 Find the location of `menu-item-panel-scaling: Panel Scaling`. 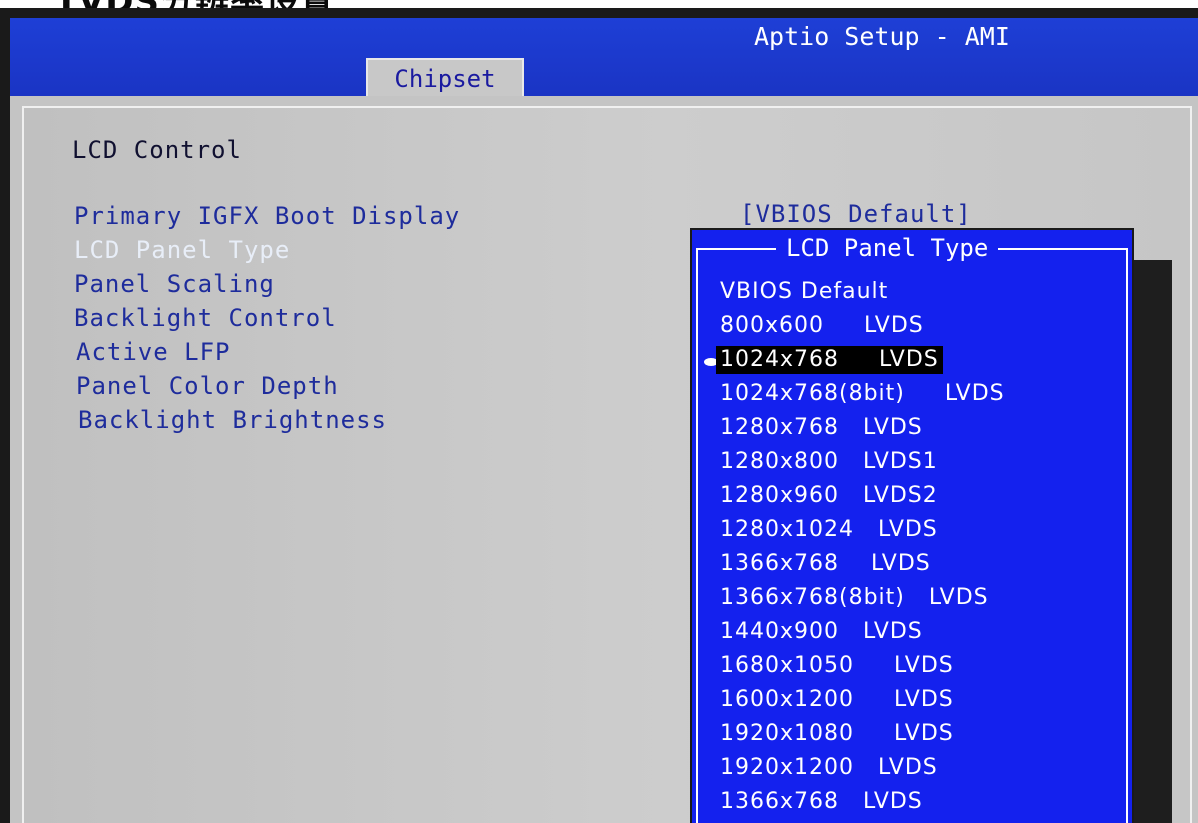

menu-item-panel-scaling: Panel Scaling is located at coordinates (174, 284).